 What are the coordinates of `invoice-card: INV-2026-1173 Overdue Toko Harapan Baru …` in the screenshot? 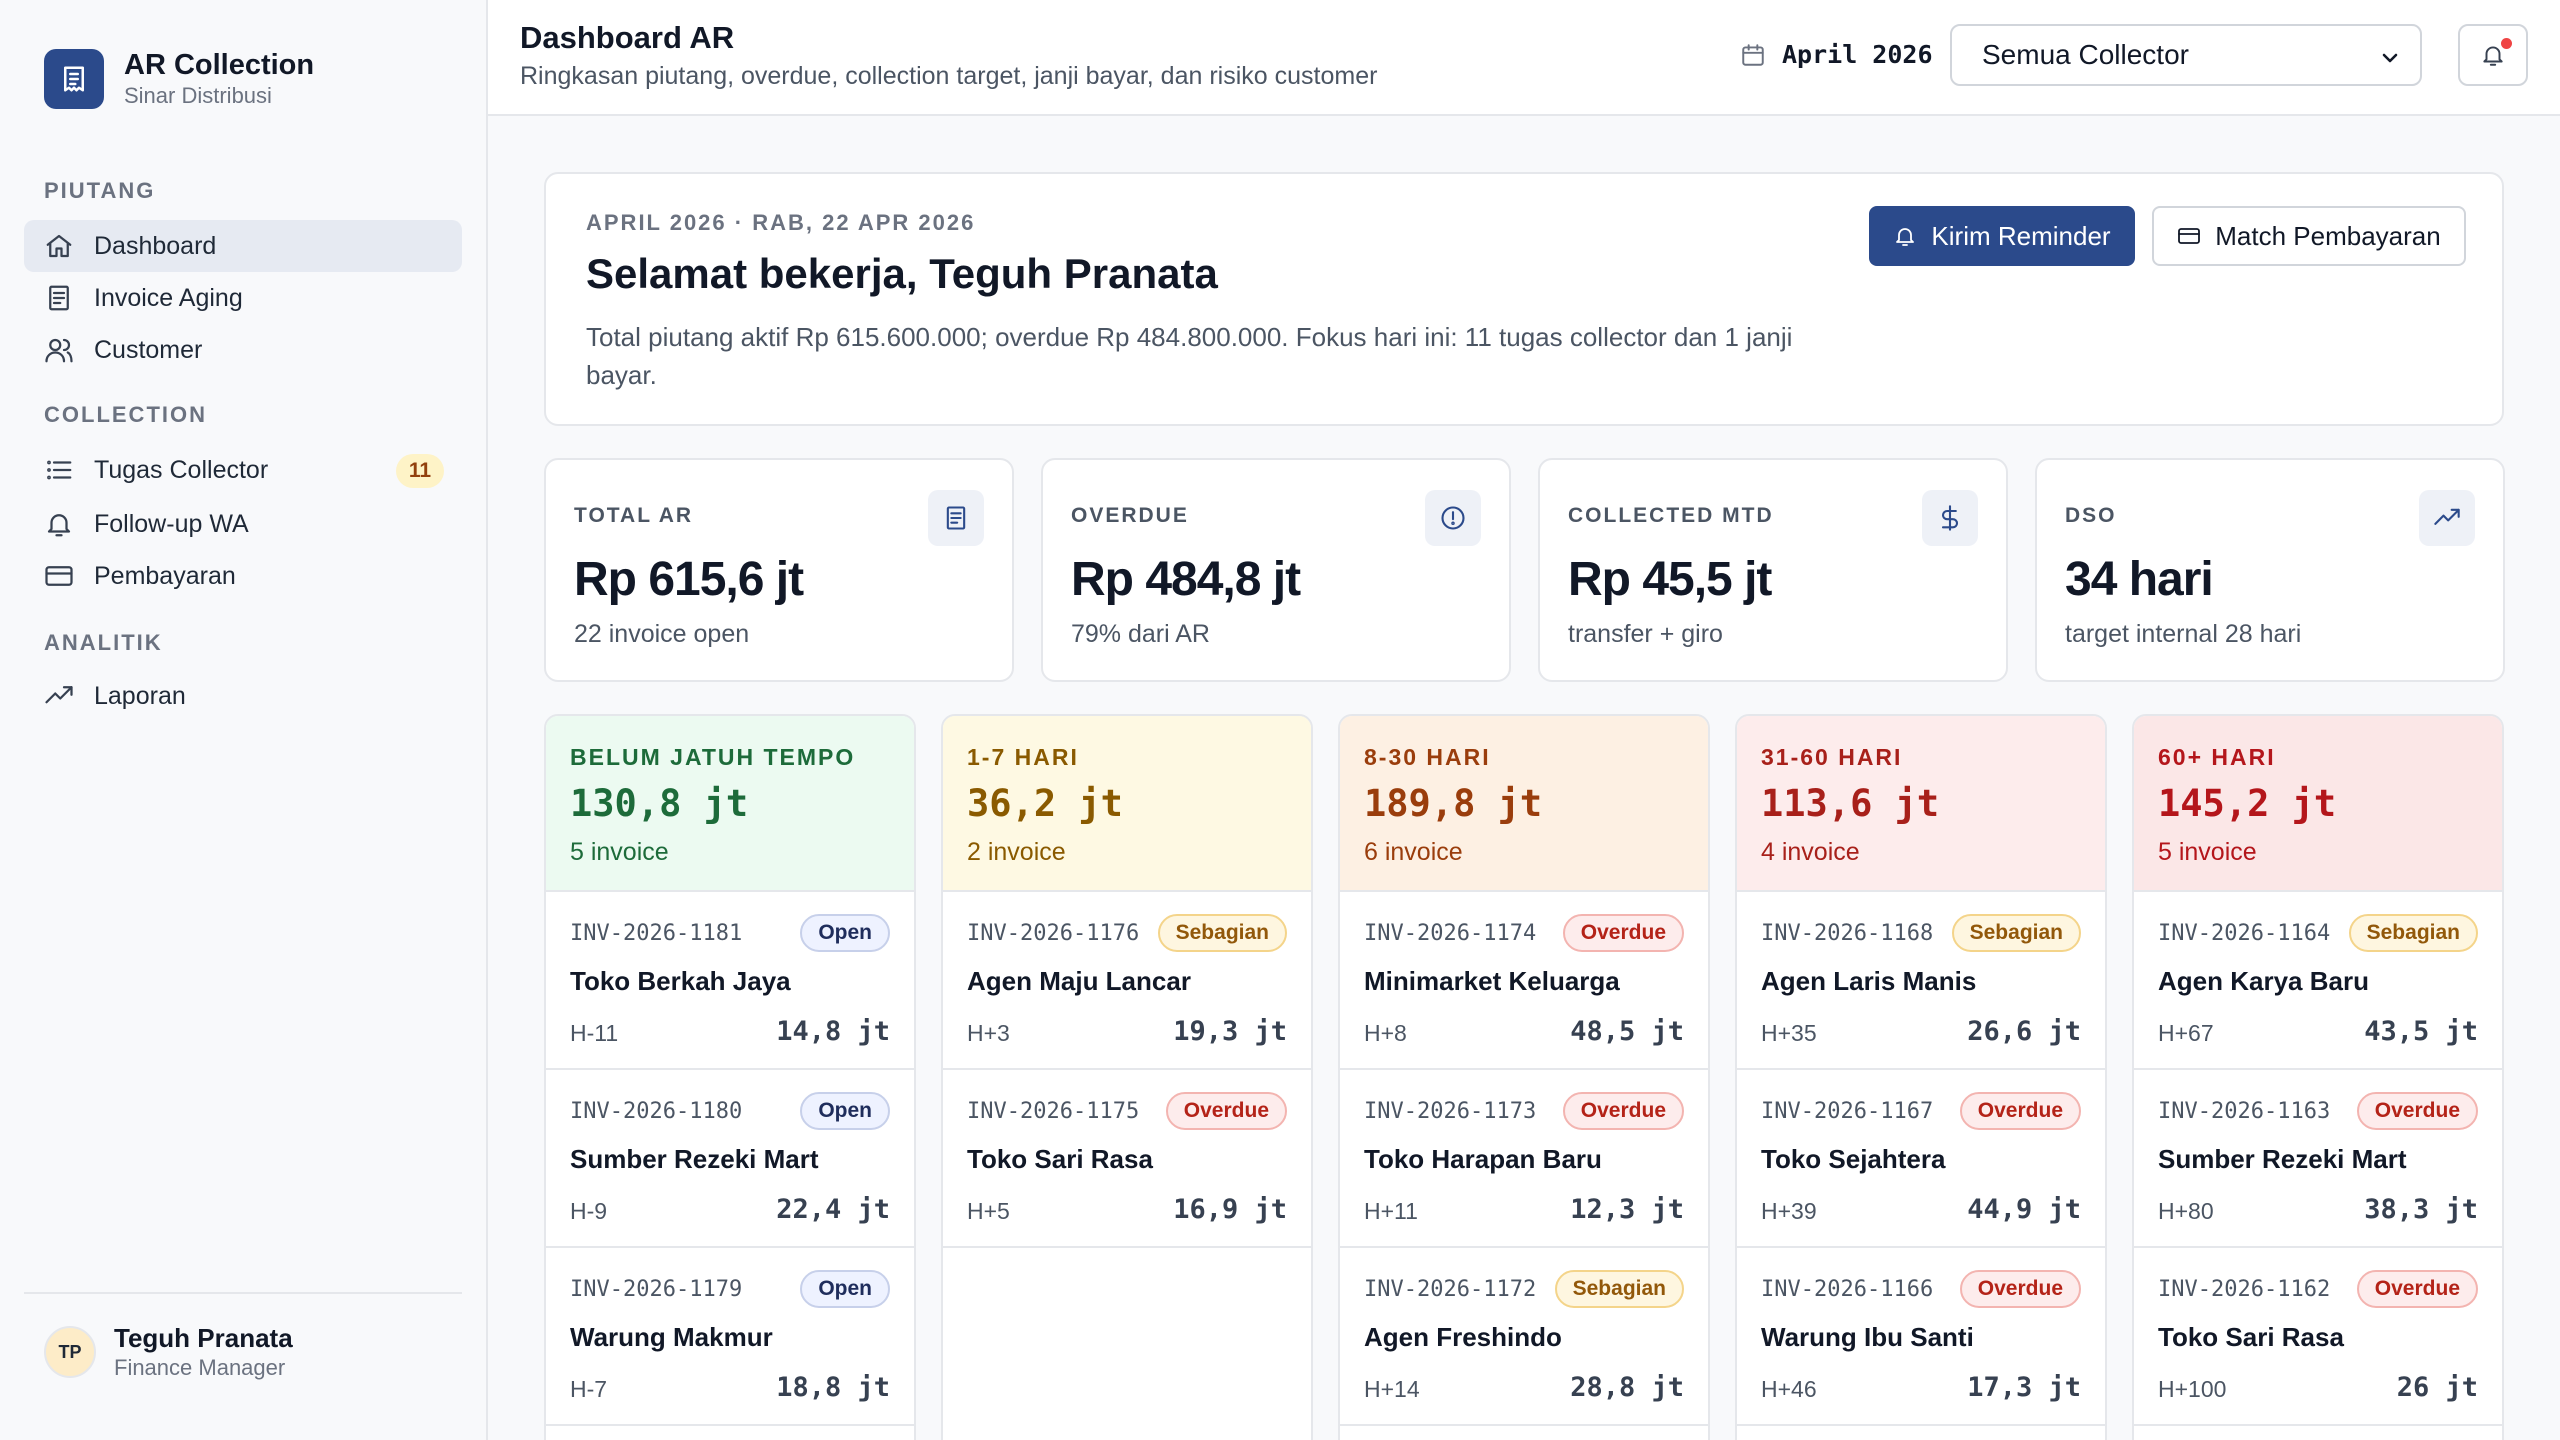 It's located at (1524, 1159).